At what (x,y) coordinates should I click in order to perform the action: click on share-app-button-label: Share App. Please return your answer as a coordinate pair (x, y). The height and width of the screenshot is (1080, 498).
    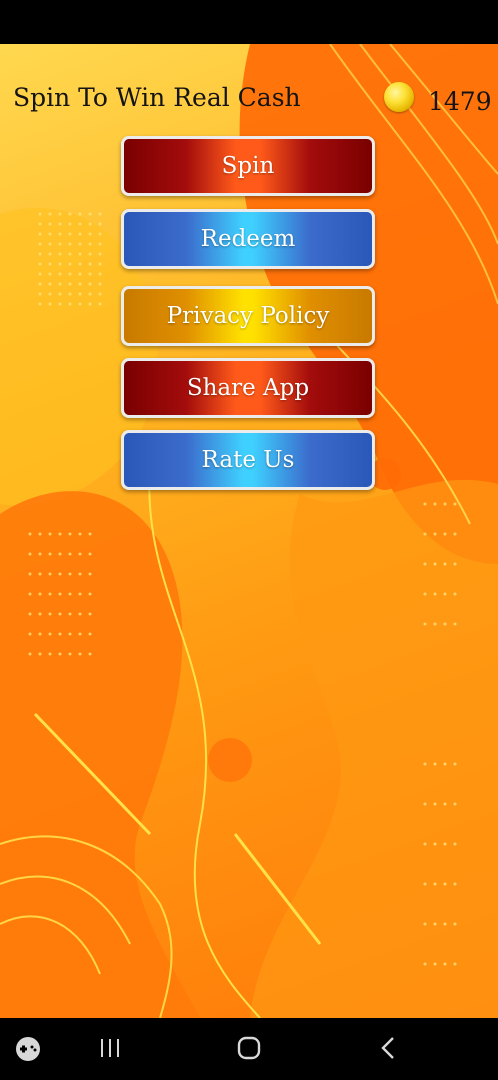
    Looking at the image, I should click on (248, 388).